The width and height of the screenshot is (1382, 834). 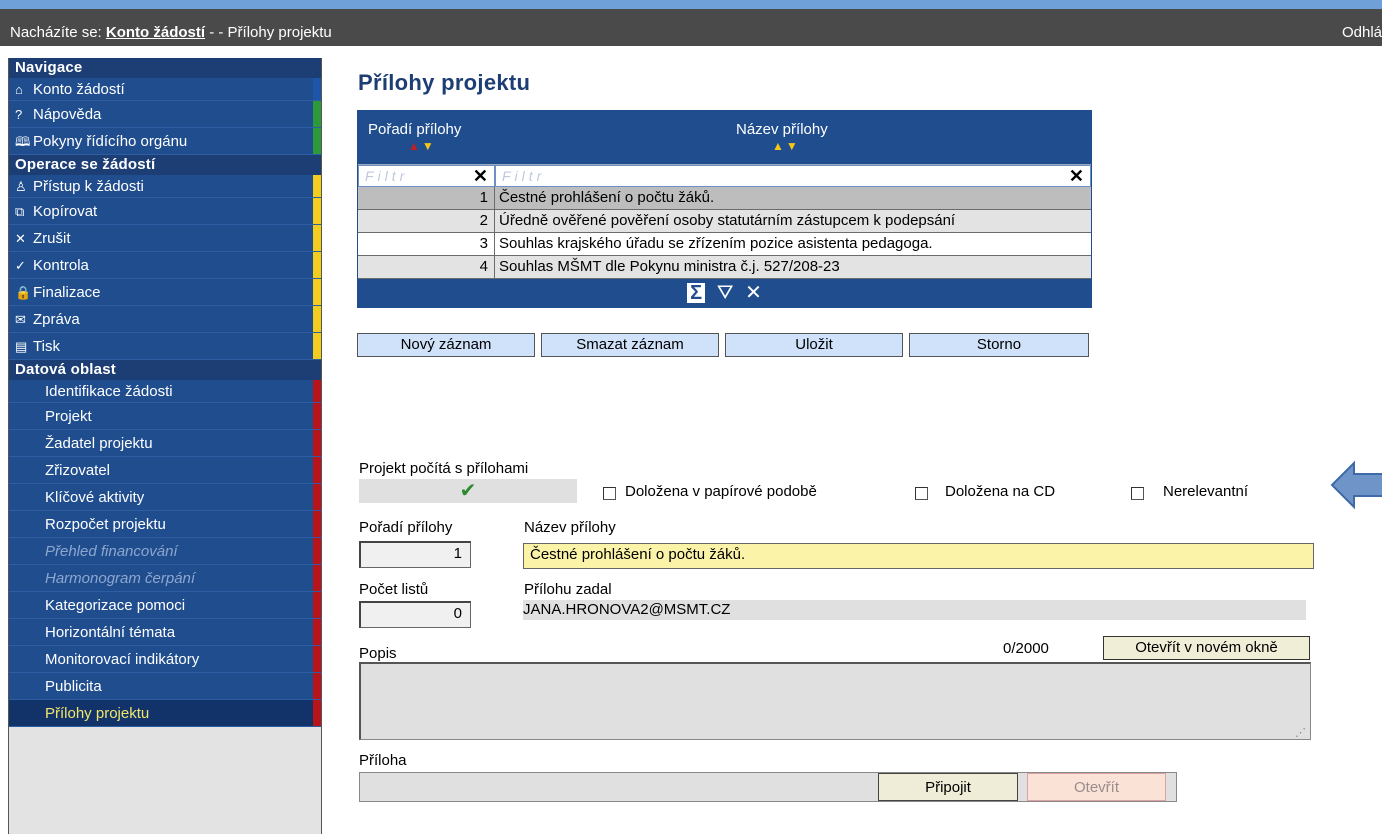 What do you see at coordinates (52, 238) in the screenshot?
I see `sidebar-item-label: Zrušit` at bounding box center [52, 238].